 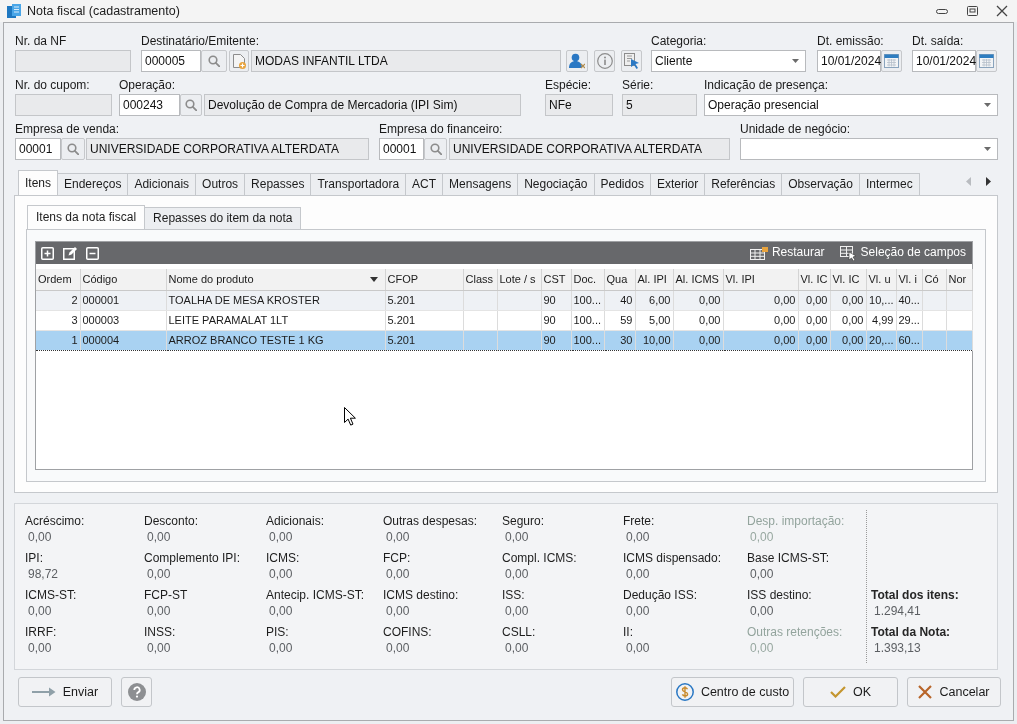 I want to click on name-field: MODAS INFANTIL LTDA, so click(x=406, y=61).